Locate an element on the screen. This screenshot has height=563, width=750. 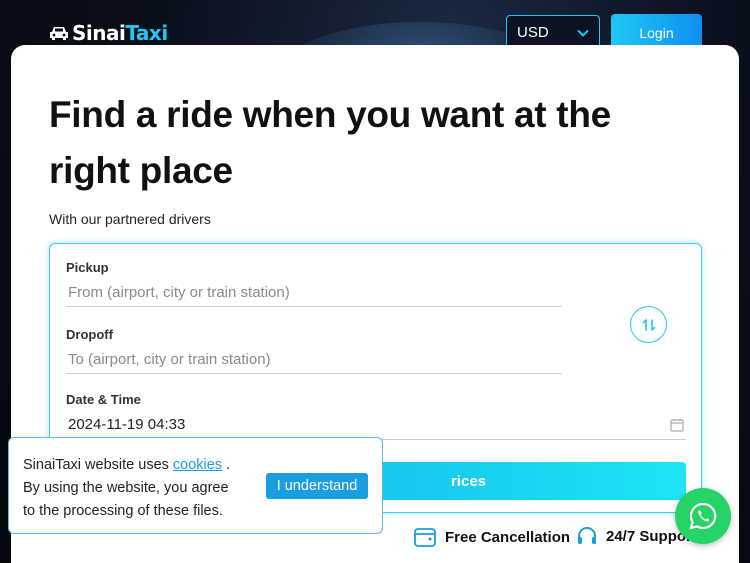
whatsapp-button is located at coordinates (703, 516).